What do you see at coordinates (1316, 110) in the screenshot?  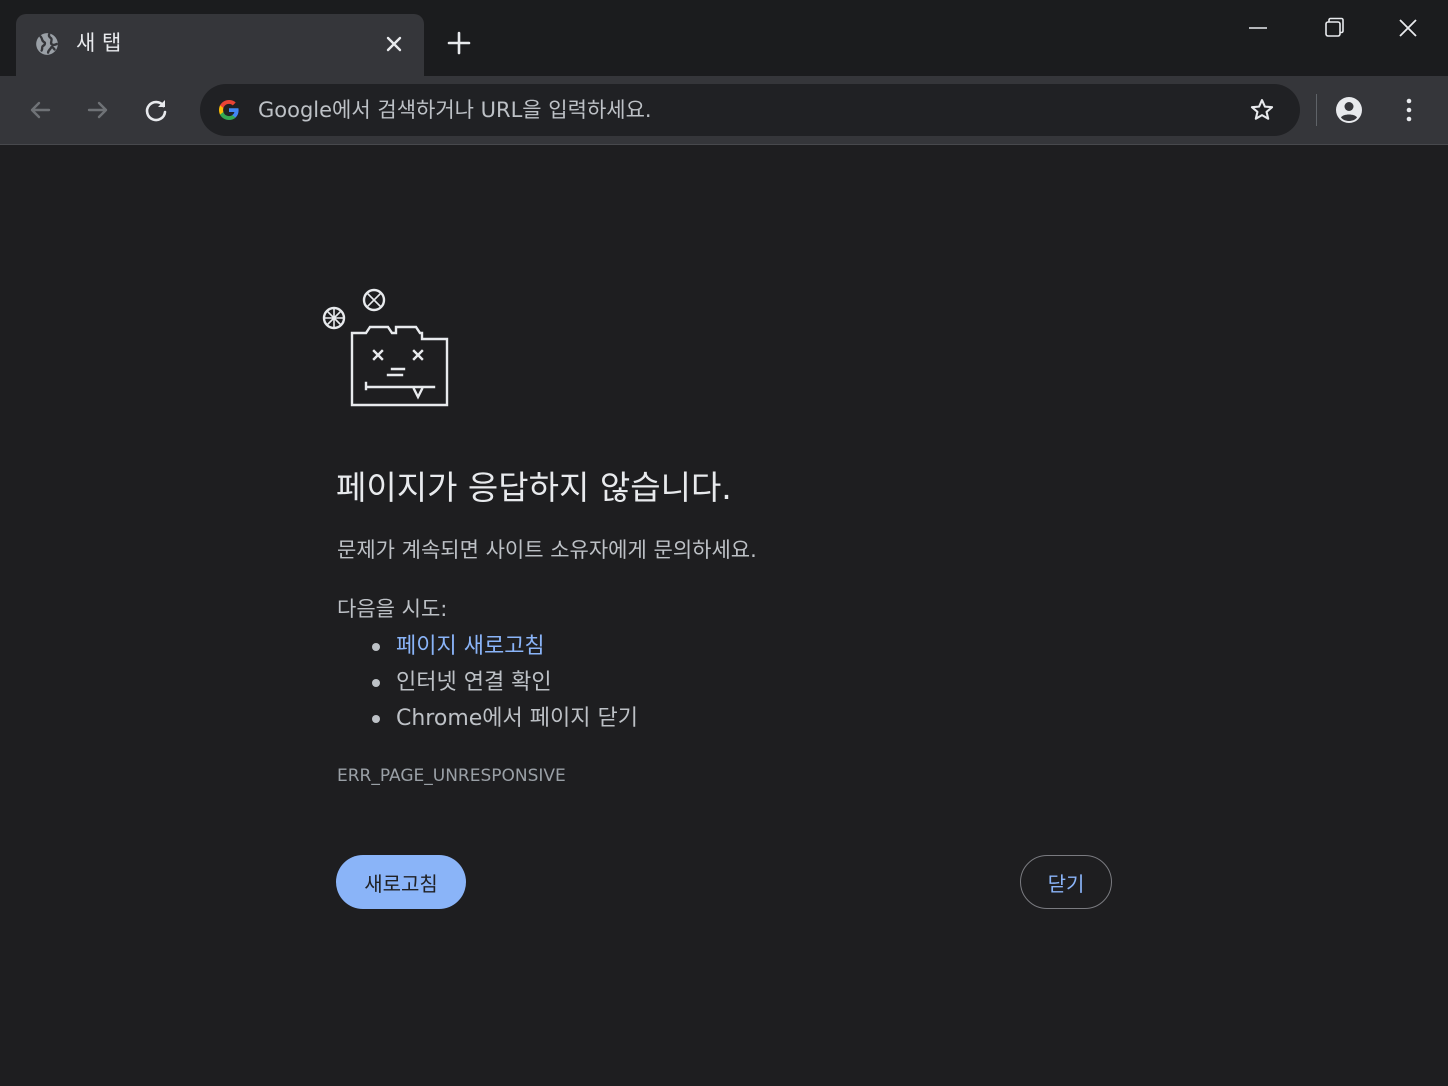 I see `toolbar-divider` at bounding box center [1316, 110].